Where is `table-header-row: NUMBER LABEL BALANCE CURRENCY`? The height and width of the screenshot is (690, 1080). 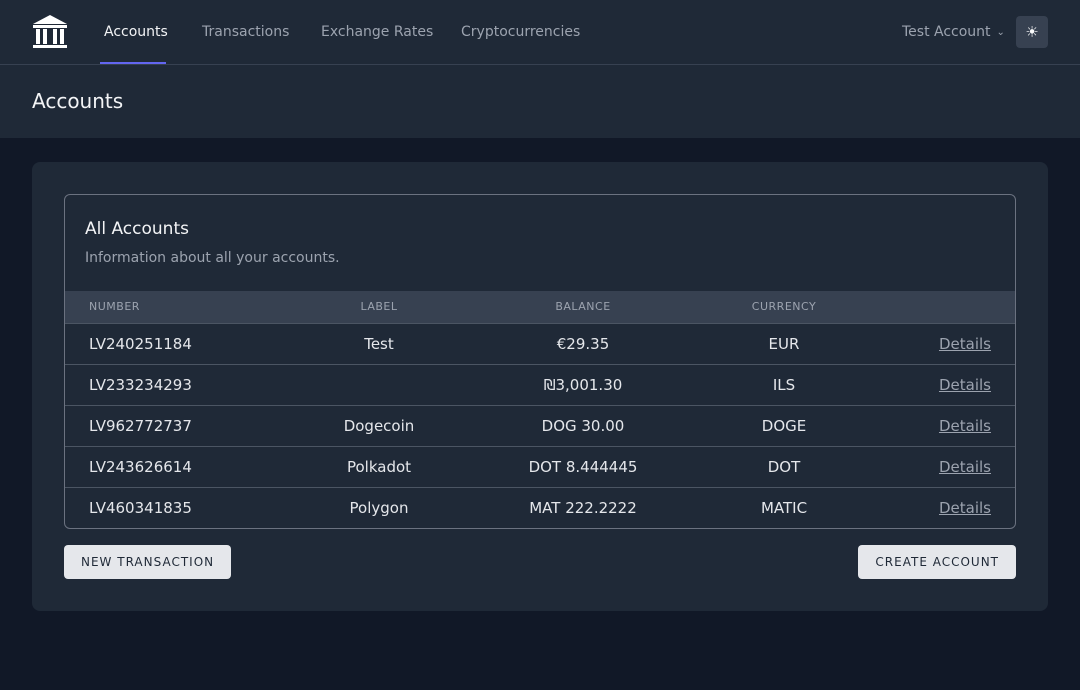
table-header-row: NUMBER LABEL BALANCE CURRENCY is located at coordinates (540, 307).